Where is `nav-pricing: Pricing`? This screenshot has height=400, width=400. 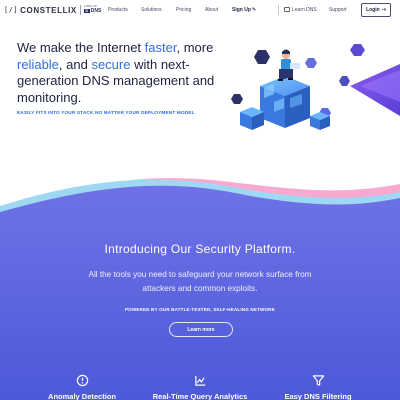 nav-pricing: Pricing is located at coordinates (183, 10).